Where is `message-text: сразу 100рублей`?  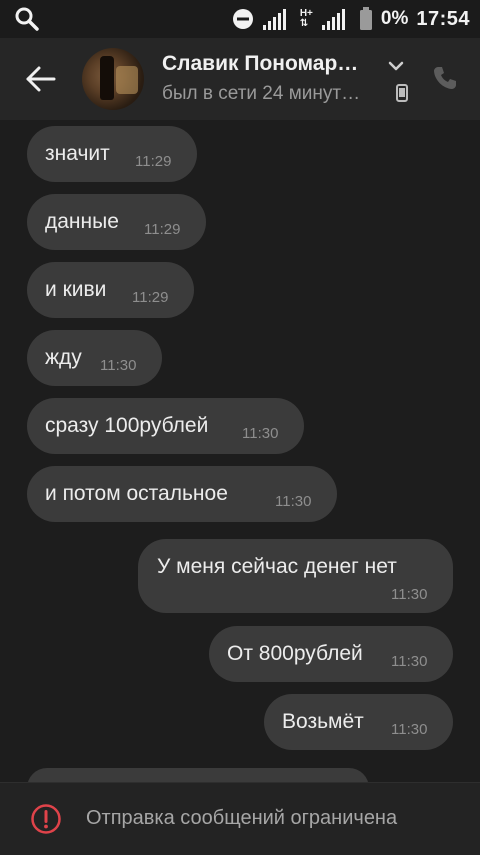
message-text: сразу 100рублей is located at coordinates (127, 425).